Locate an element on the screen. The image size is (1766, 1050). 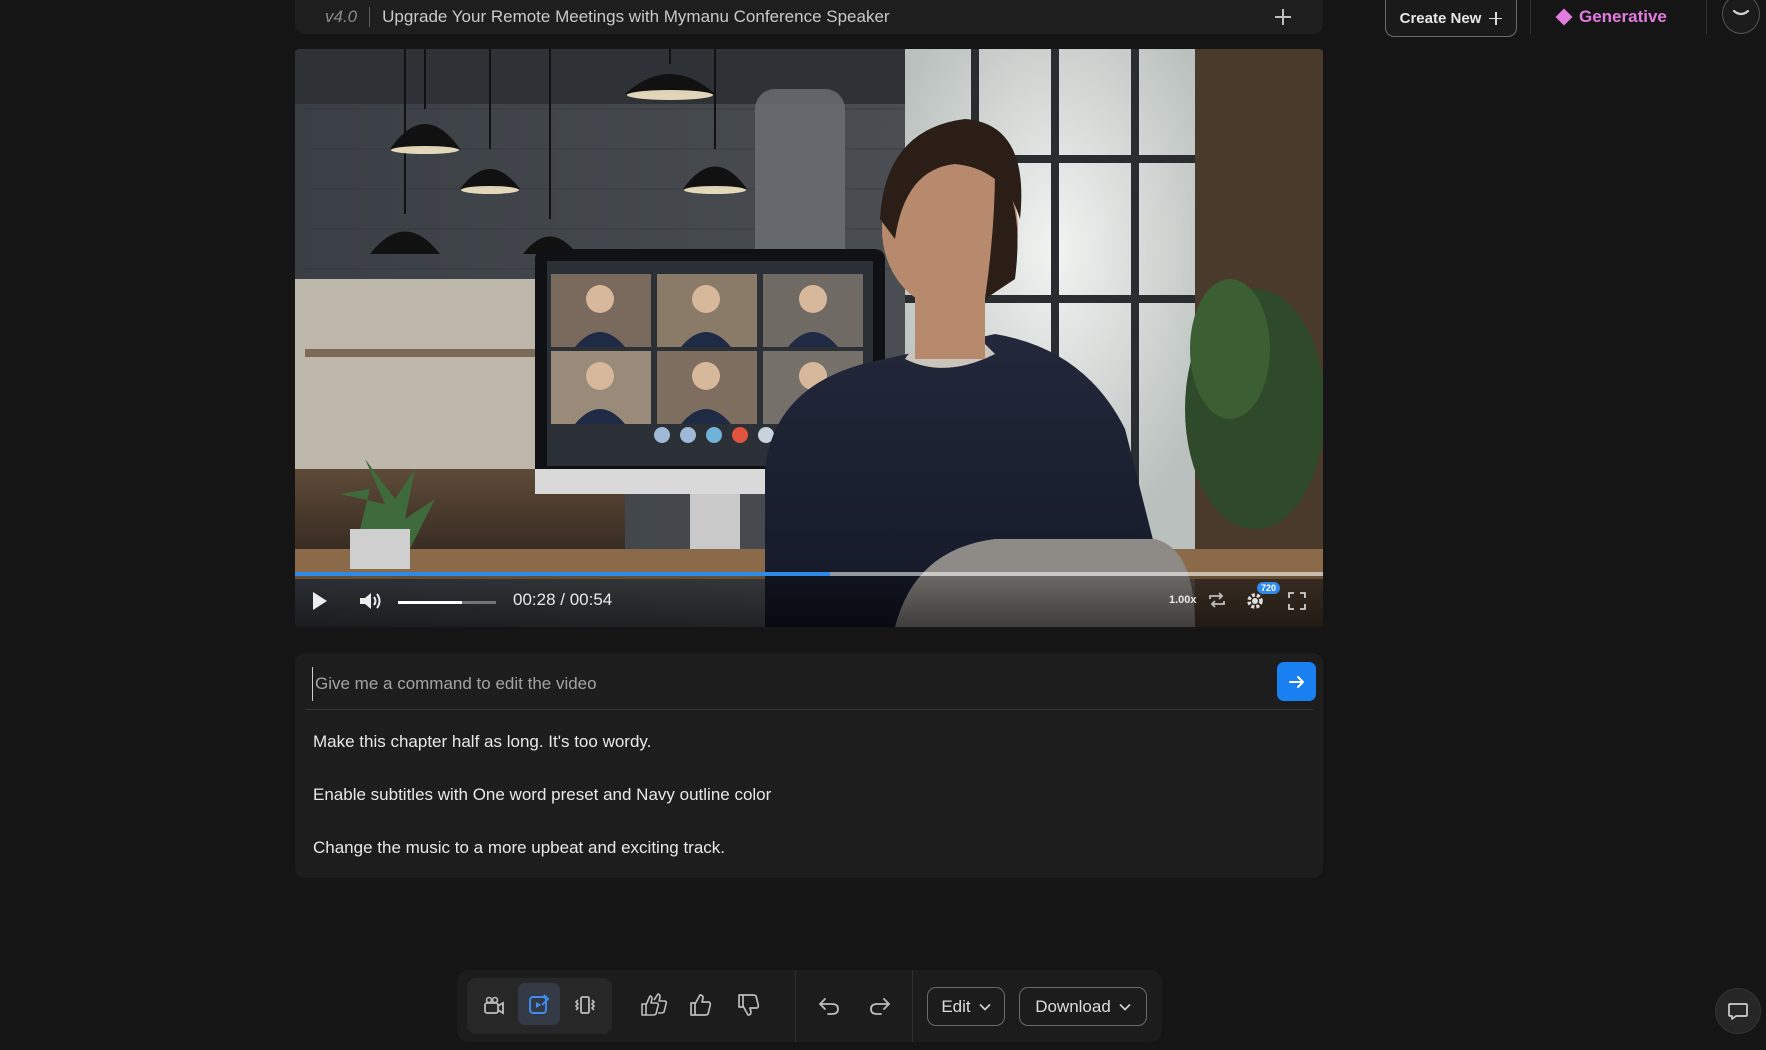
header-divider is located at coordinates (1530, 17).